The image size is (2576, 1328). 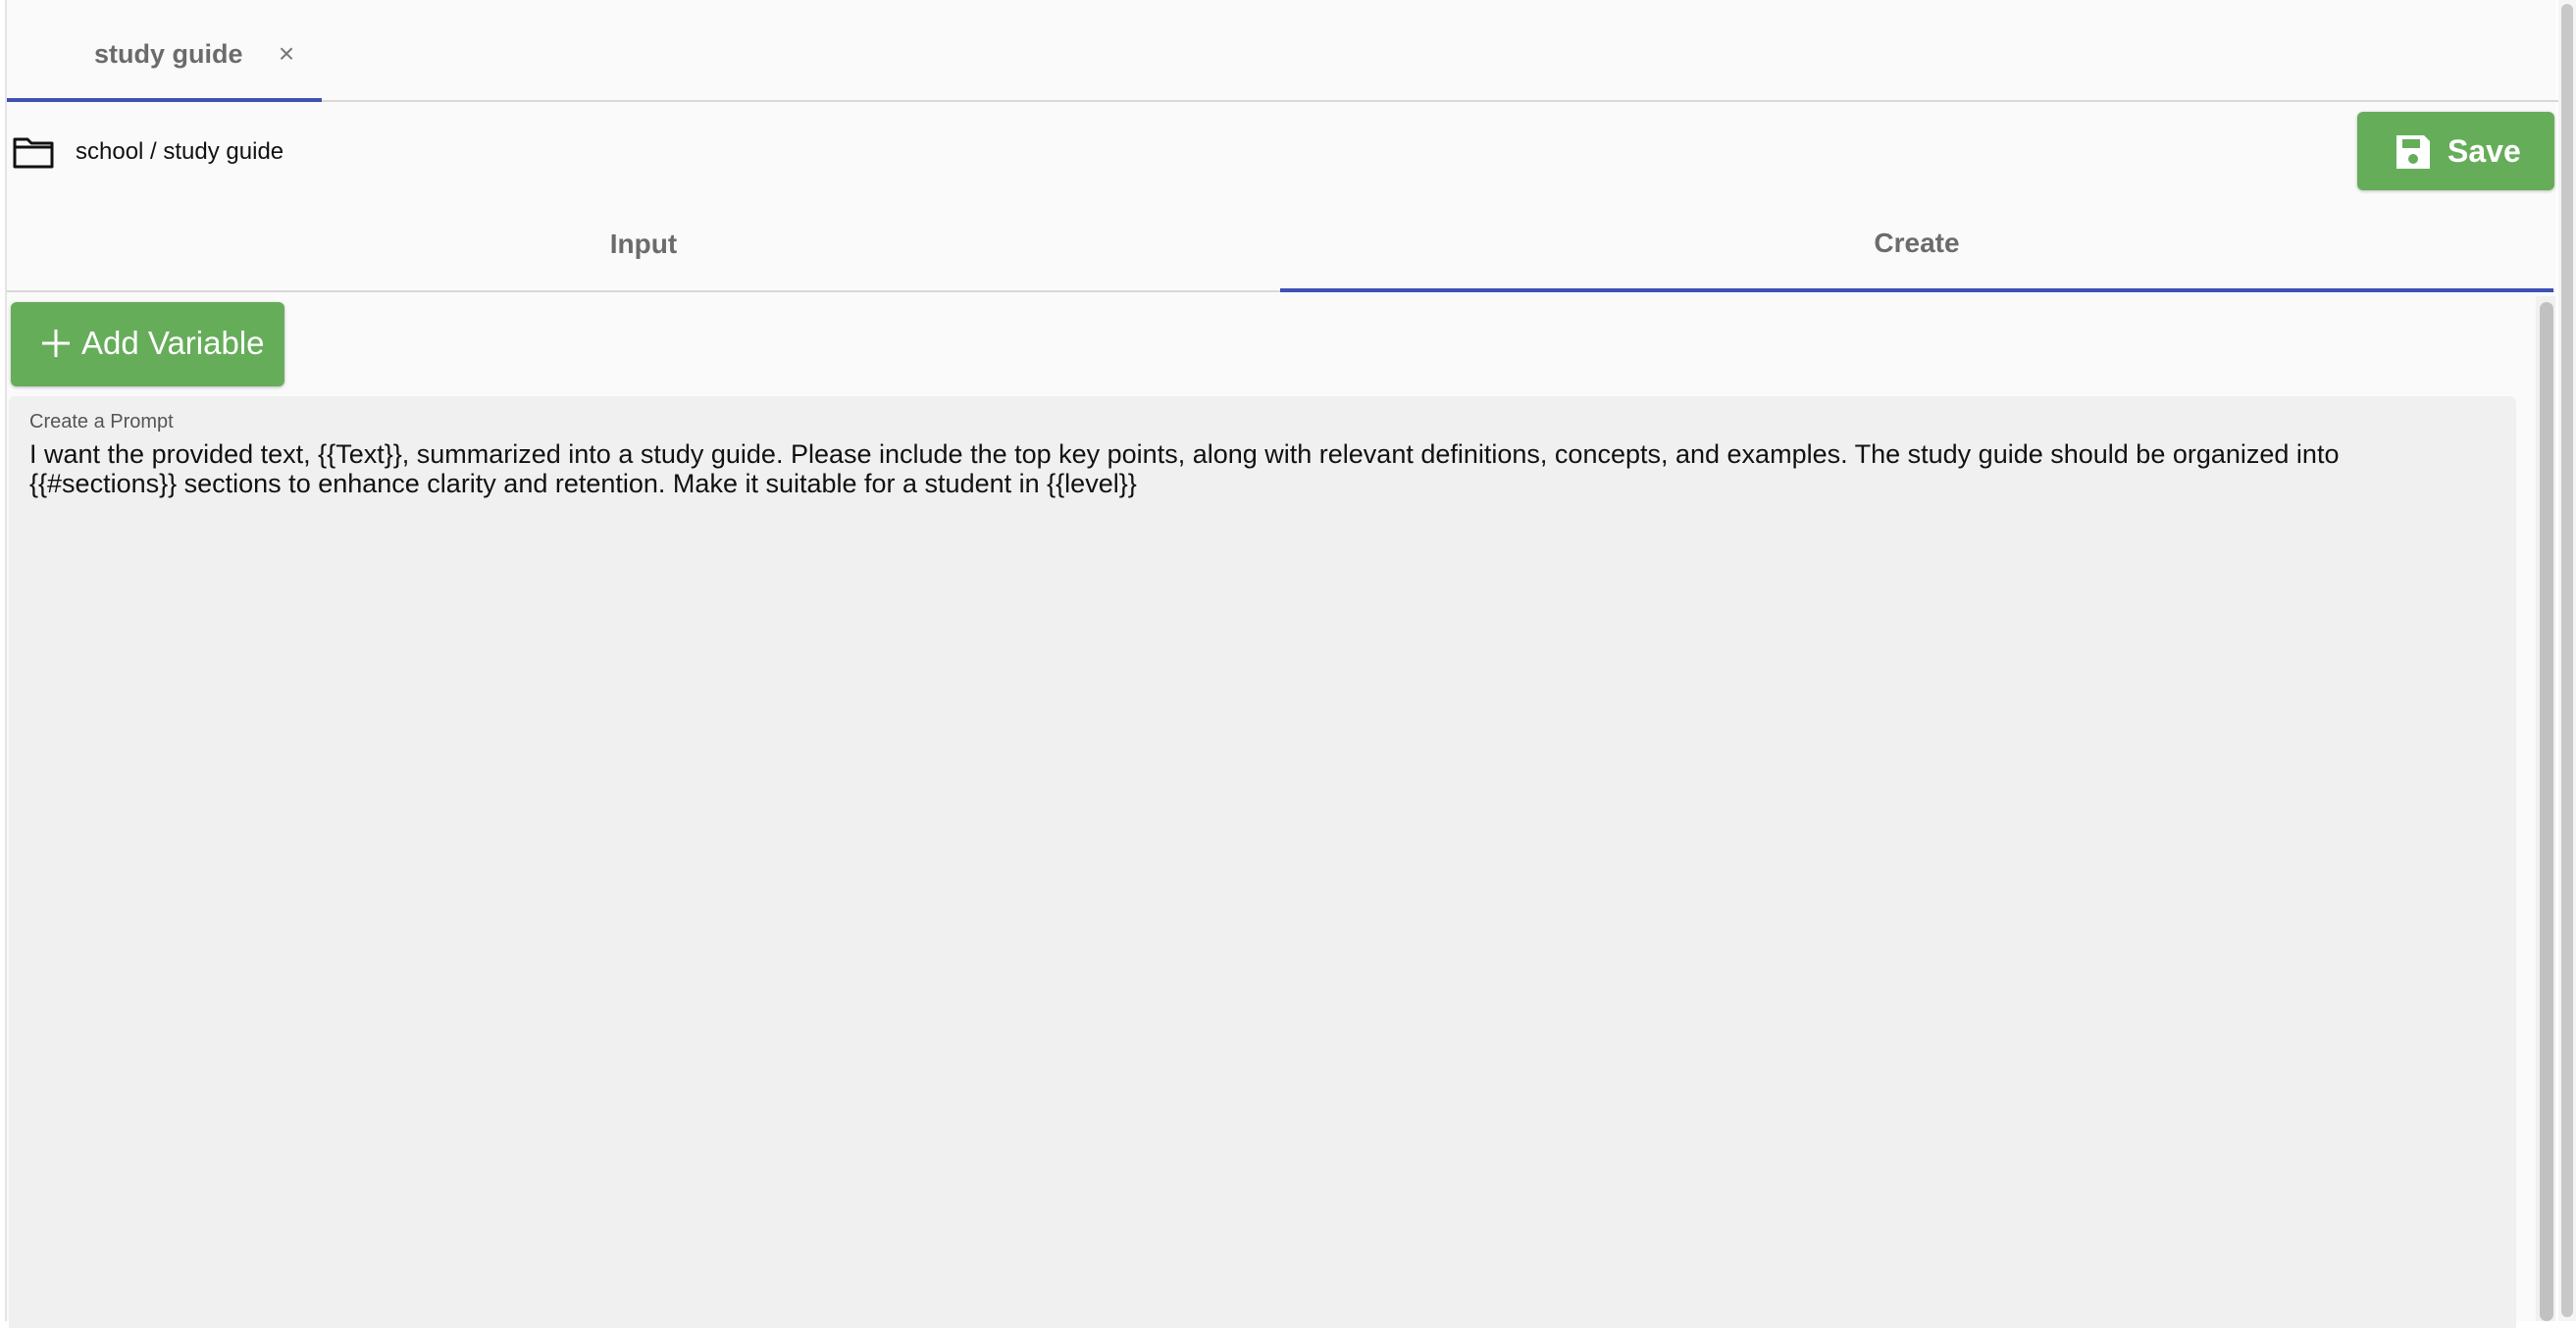 I want to click on mode-tab-bar: Input Create, so click(x=1280, y=244).